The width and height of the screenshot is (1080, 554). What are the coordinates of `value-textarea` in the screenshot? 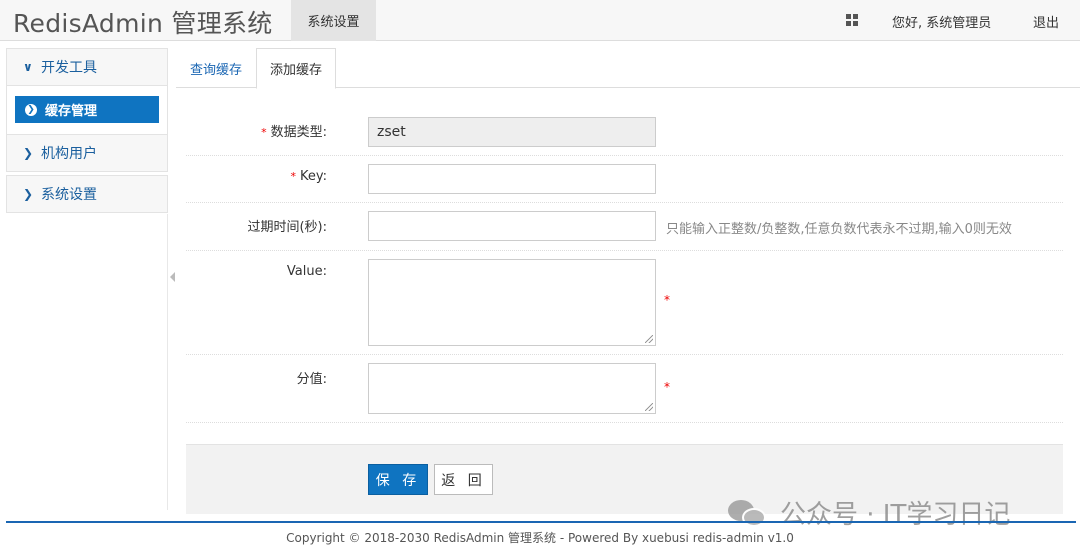 It's located at (512, 302).